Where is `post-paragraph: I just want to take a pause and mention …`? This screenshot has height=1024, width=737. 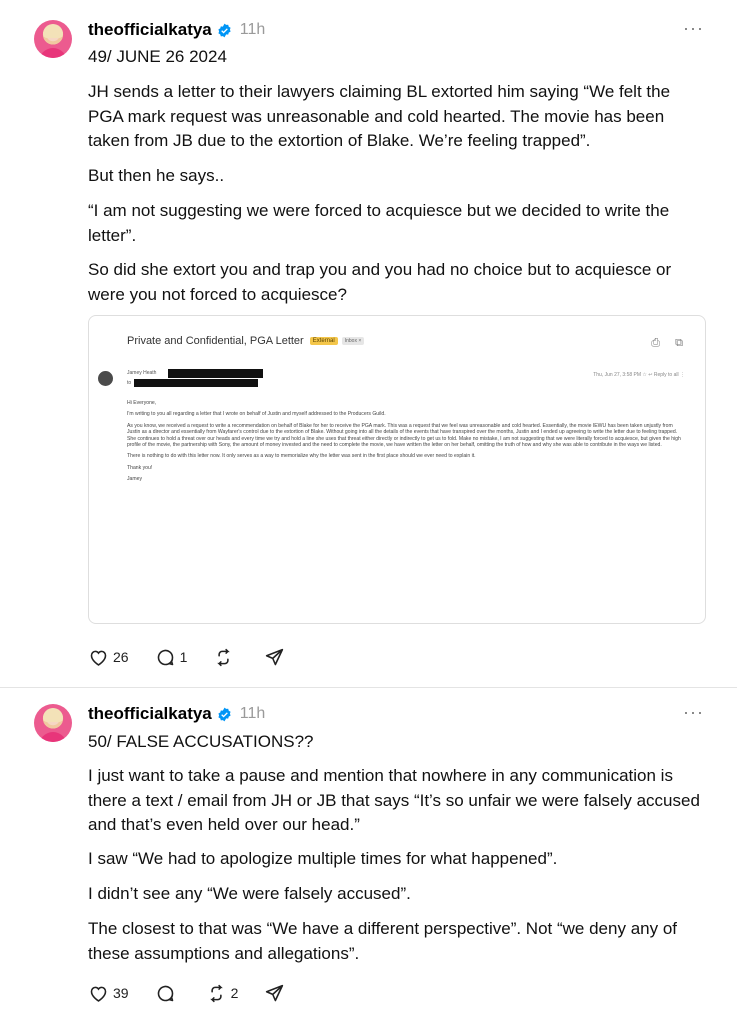 post-paragraph: I just want to take a pause and mention … is located at coordinates (394, 800).